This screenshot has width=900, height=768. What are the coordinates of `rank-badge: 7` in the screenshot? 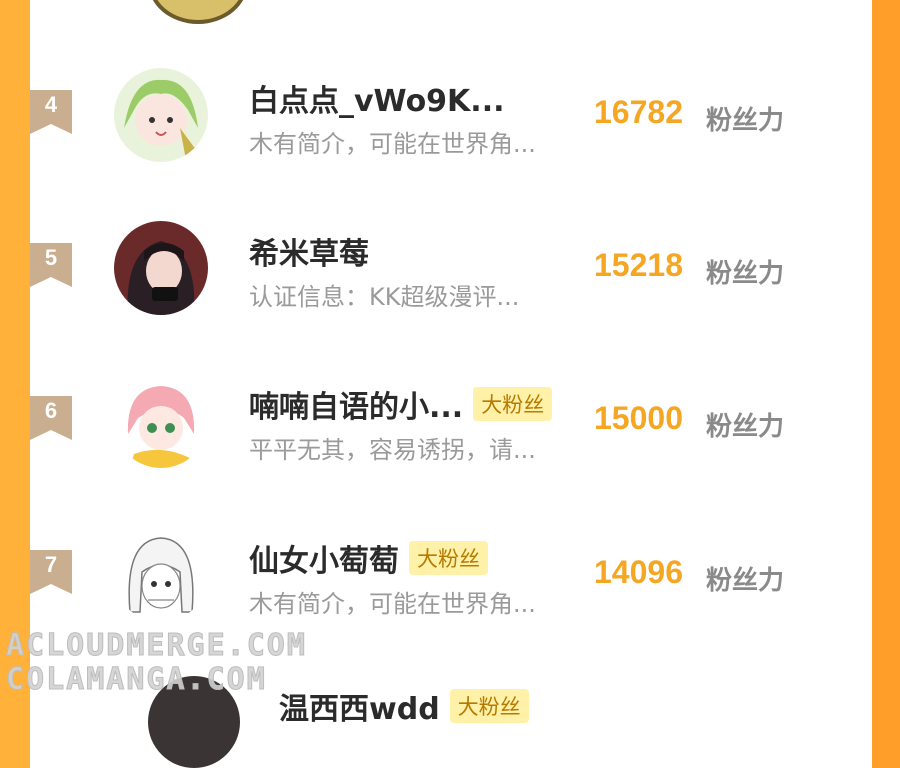 It's located at (51, 572).